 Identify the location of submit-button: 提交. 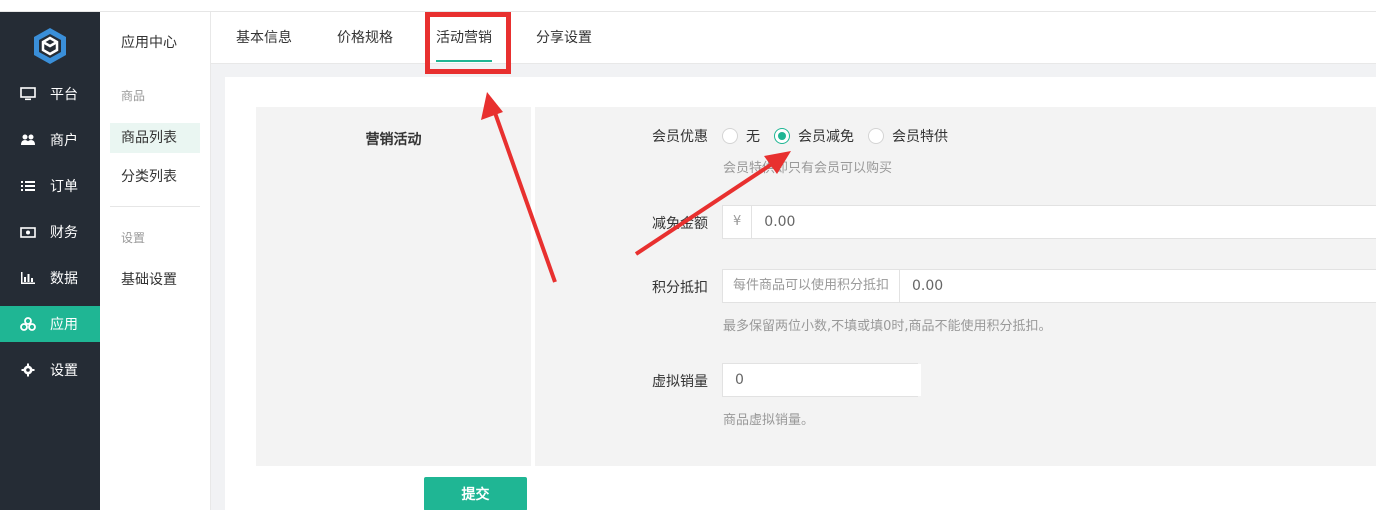
(475, 493).